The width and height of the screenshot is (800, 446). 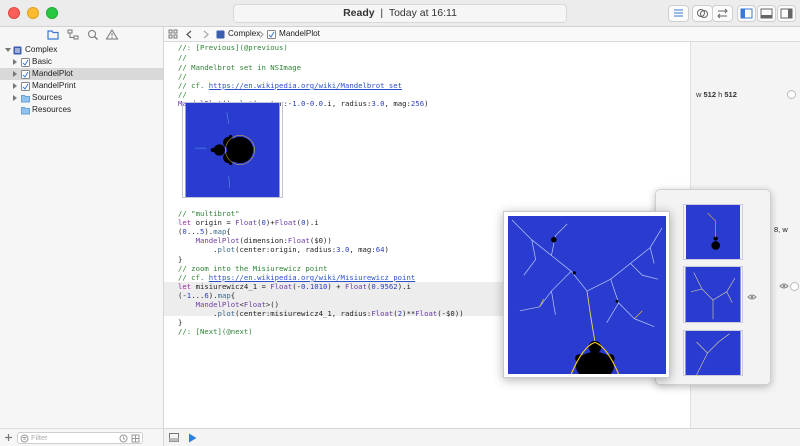 What do you see at coordinates (8, 50) in the screenshot?
I see `disclosure-open-icon` at bounding box center [8, 50].